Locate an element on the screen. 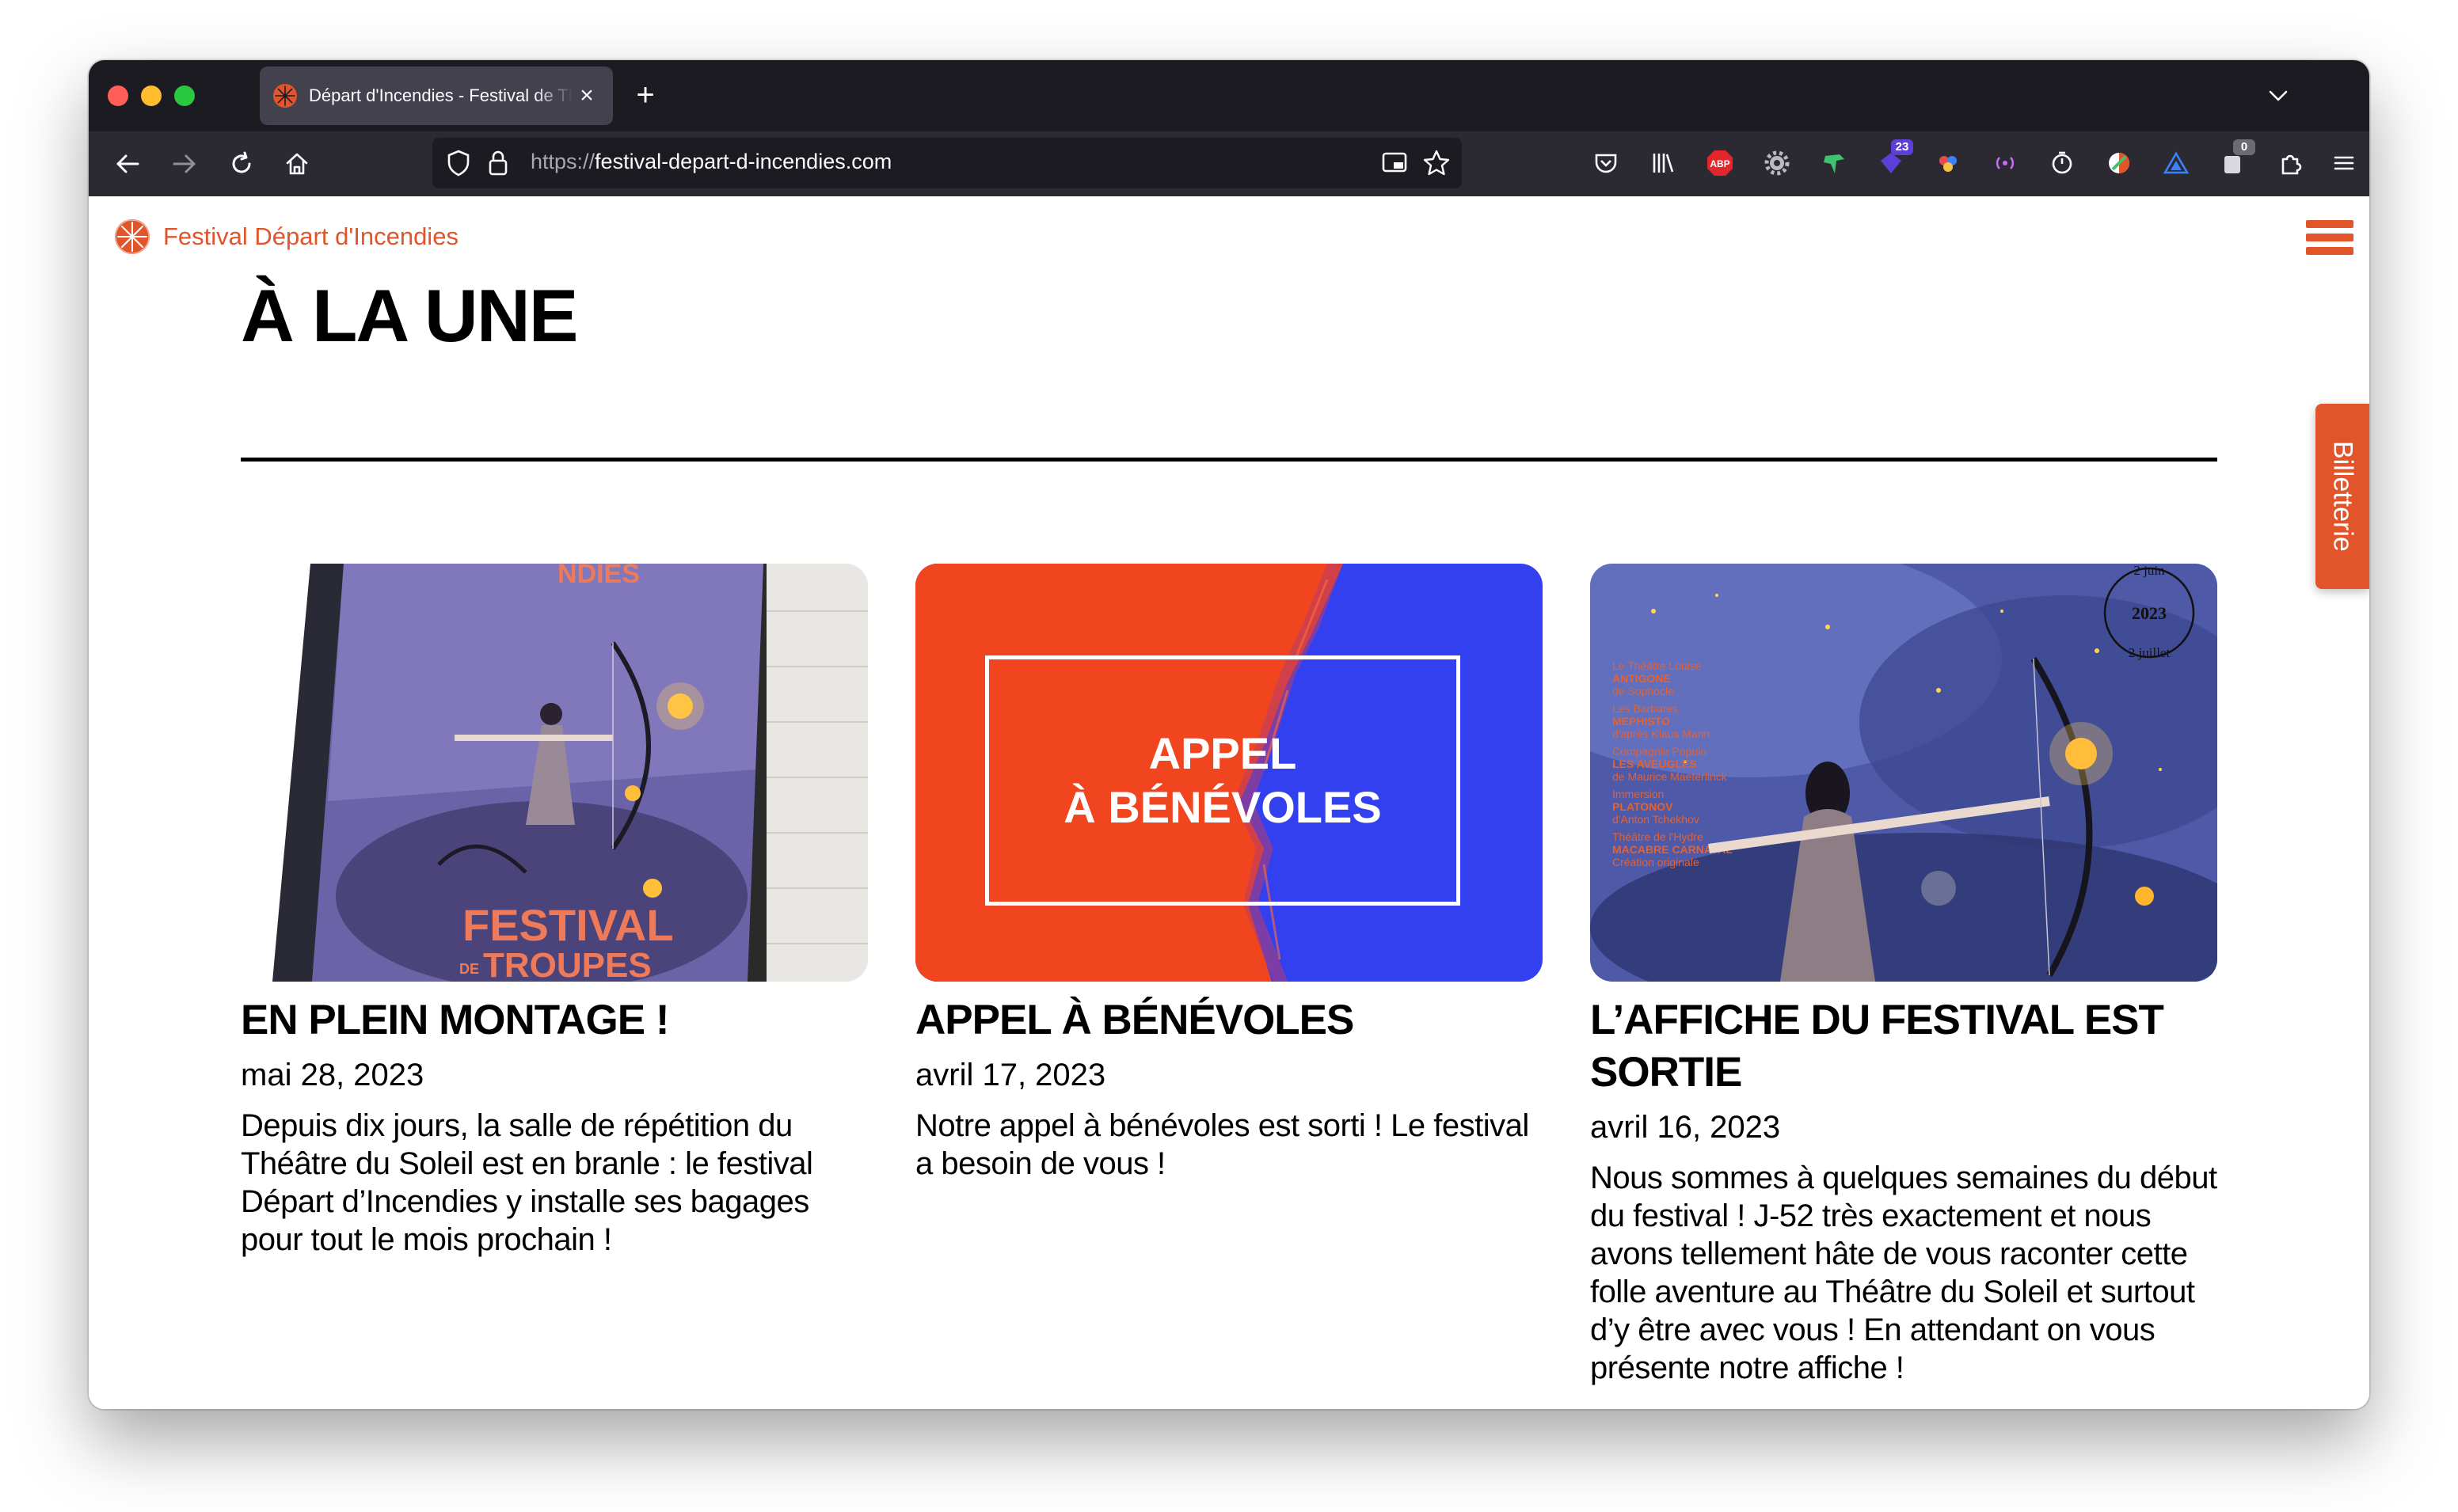 The height and width of the screenshot is (1512, 2458). title-divider is located at coordinates (1229, 460).